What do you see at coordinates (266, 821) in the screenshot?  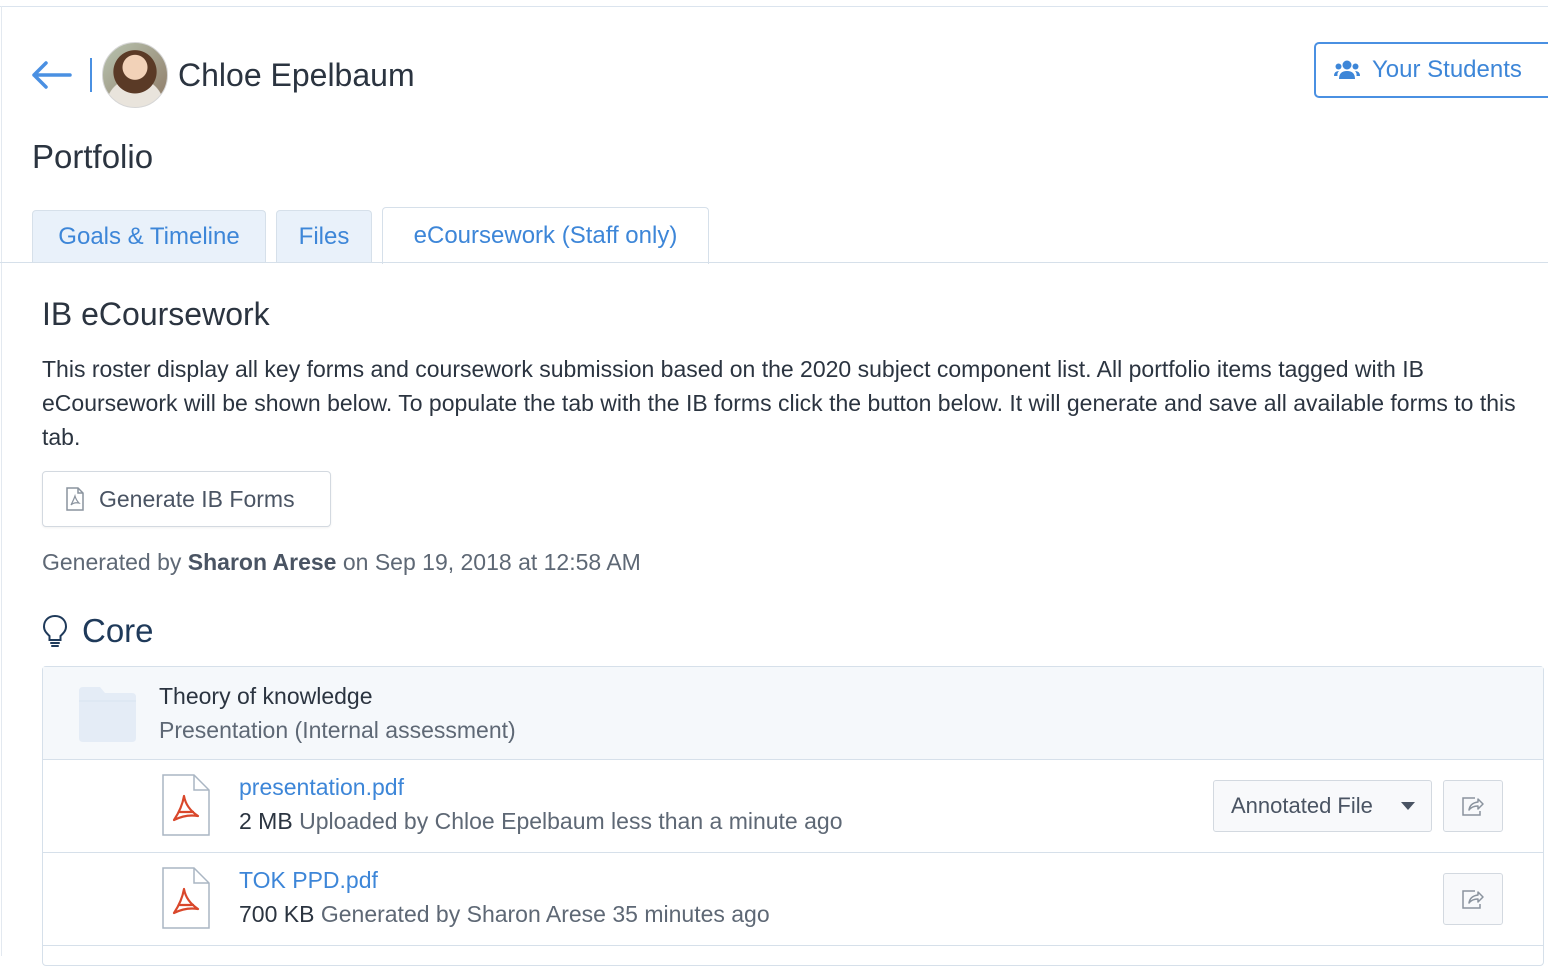 I see `file-size: 2 MB` at bounding box center [266, 821].